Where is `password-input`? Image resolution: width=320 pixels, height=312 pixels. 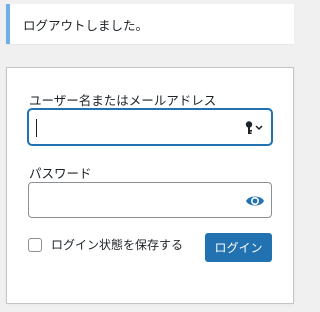 password-input is located at coordinates (129, 200).